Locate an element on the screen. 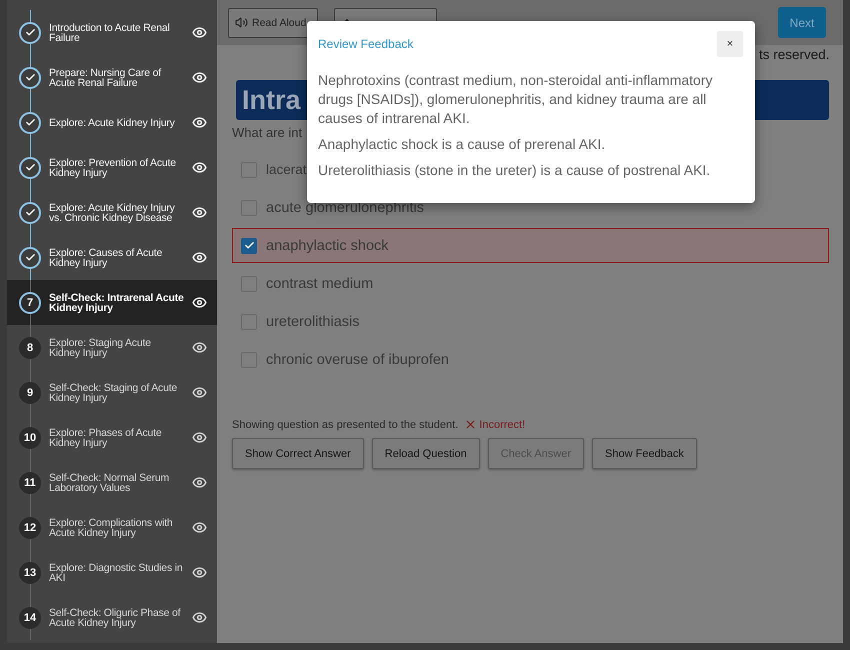 The height and width of the screenshot is (650, 850). lesson-title: Explore: Prevention of Acute Kidney Injury is located at coordinates (113, 168).